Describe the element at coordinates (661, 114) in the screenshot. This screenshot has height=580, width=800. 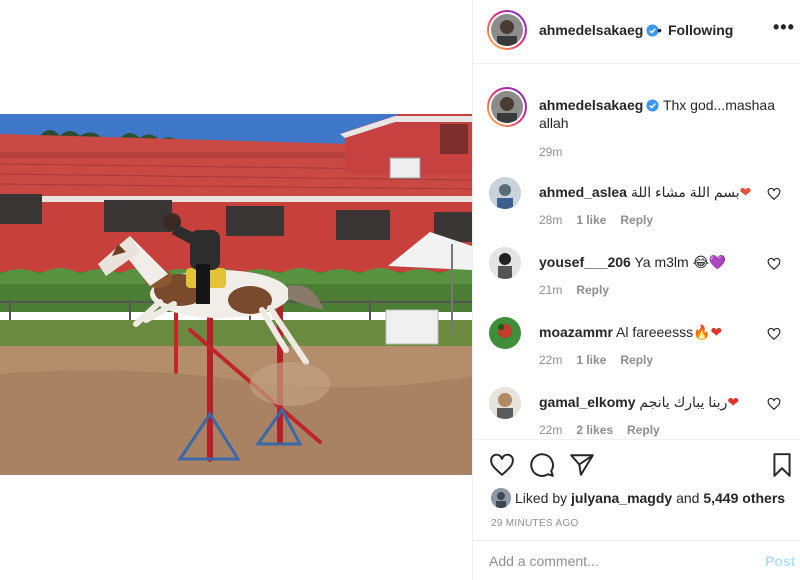
I see `caption-text-block: ahmedelsakaeg Thx god...mashaa allah` at that location.